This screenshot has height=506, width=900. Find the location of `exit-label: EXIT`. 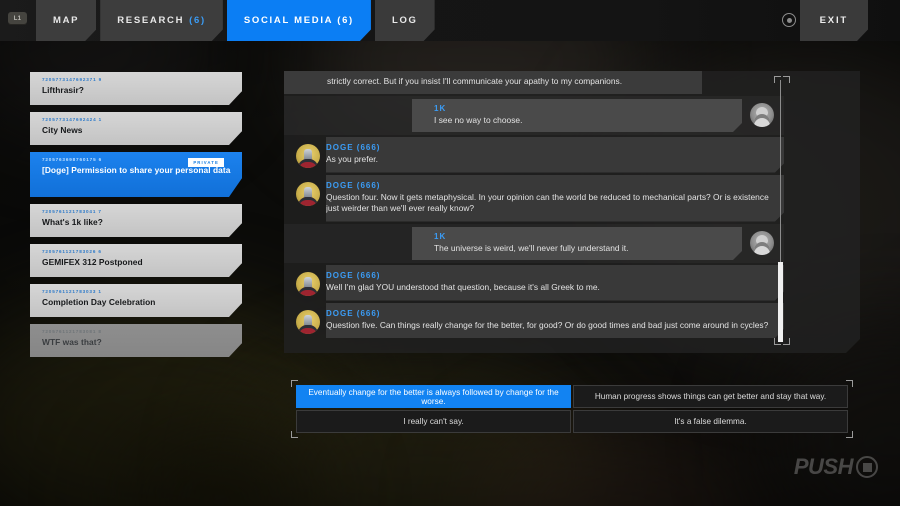

exit-label: EXIT is located at coordinates (833, 20).